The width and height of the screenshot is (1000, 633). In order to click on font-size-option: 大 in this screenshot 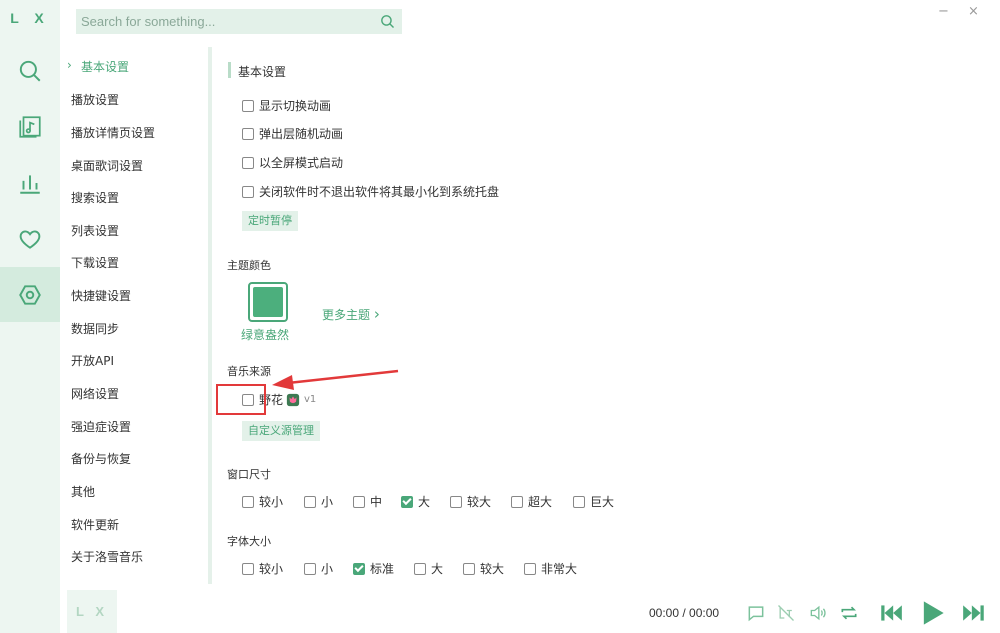, I will do `click(428, 568)`.